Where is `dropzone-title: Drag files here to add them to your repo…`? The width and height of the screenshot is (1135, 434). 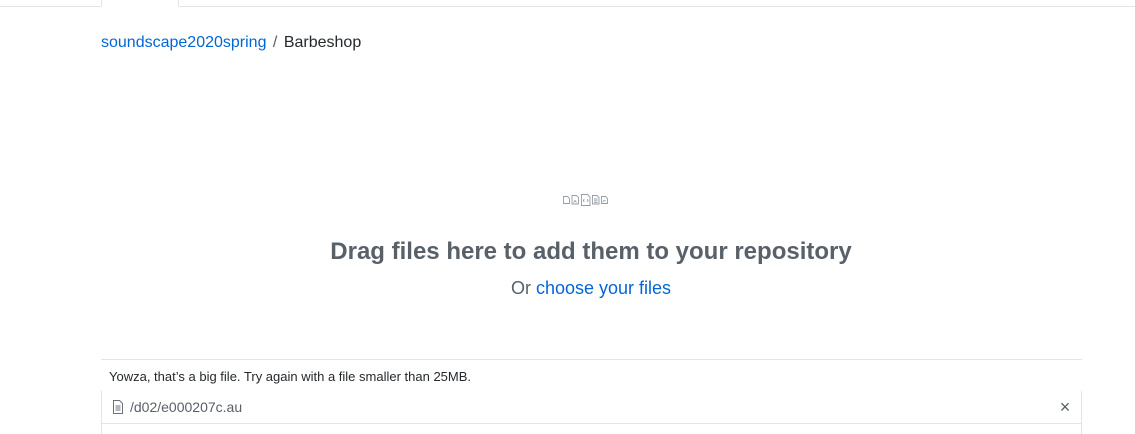 dropzone-title: Drag files here to add them to your repo… is located at coordinates (591, 251).